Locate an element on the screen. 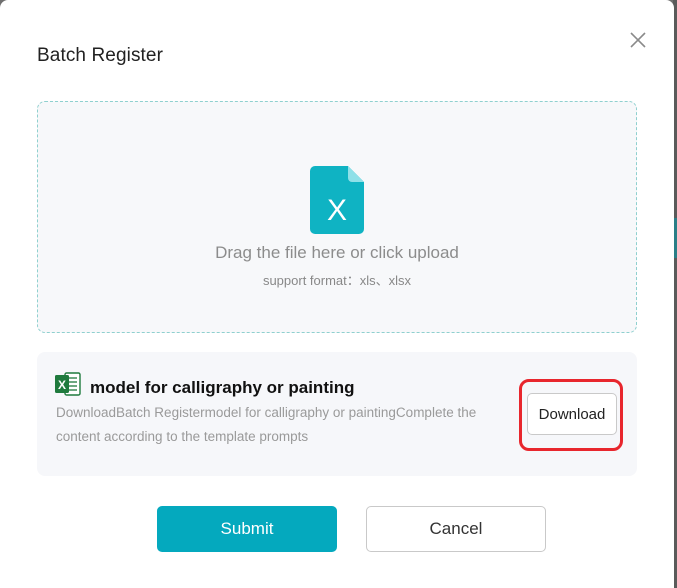 The height and width of the screenshot is (588, 677). upload-format-hint: support format：xls、xlsx is located at coordinates (337, 280).